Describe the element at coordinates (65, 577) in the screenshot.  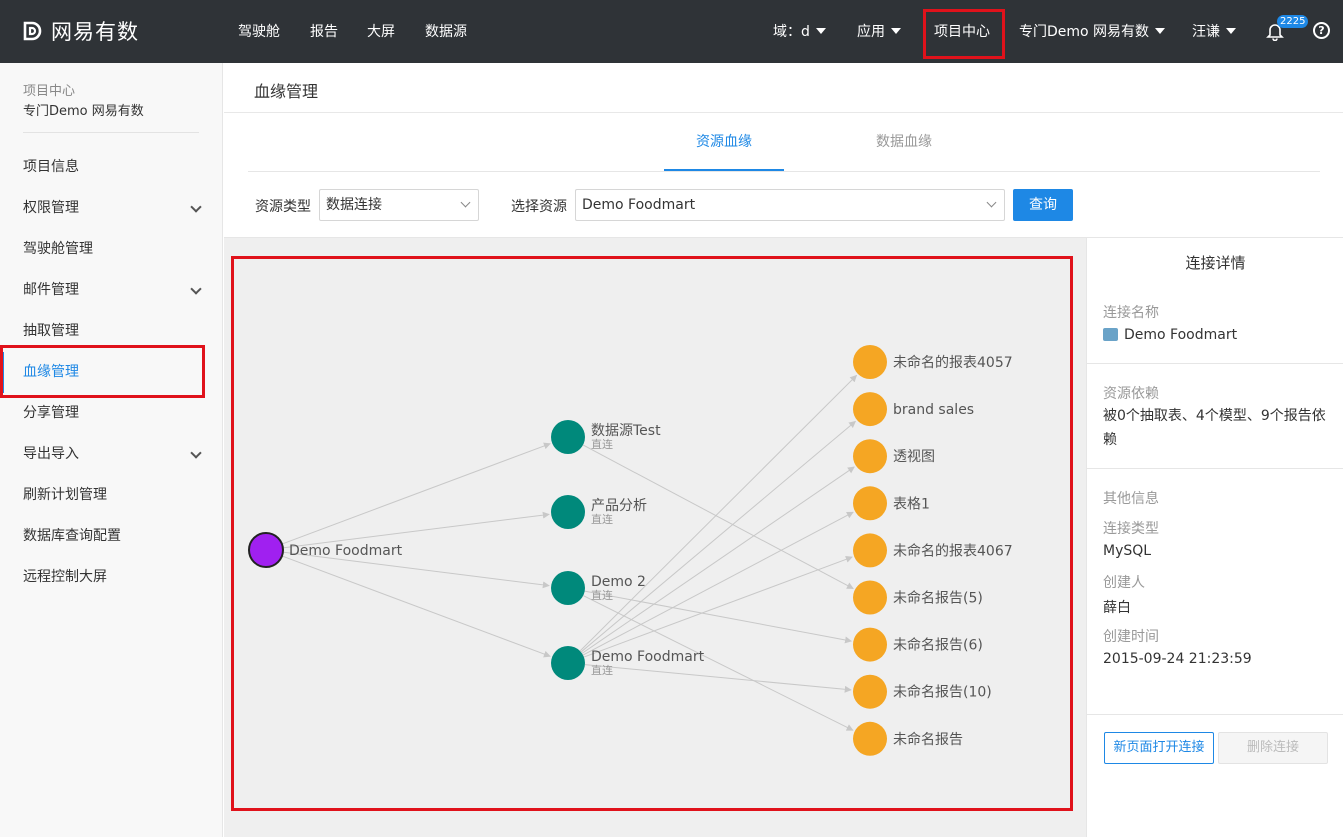
I see `sidebar-item-label: 远程控制大屏` at that location.